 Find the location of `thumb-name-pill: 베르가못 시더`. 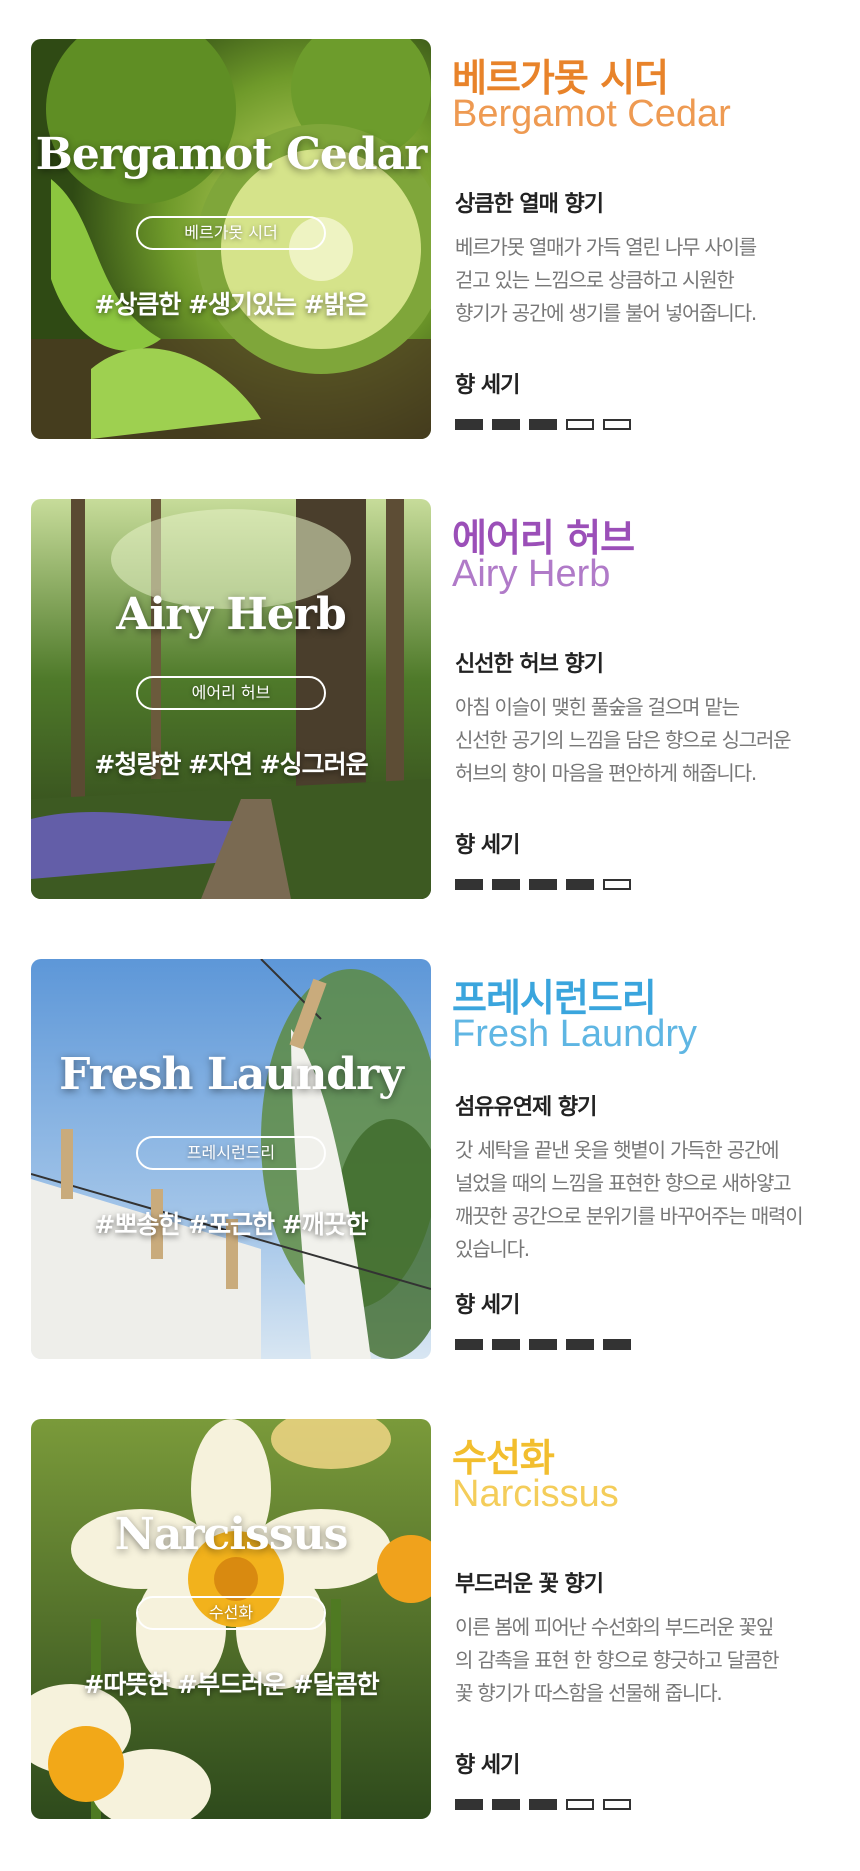

thumb-name-pill: 베르가못 시더 is located at coordinates (231, 233).